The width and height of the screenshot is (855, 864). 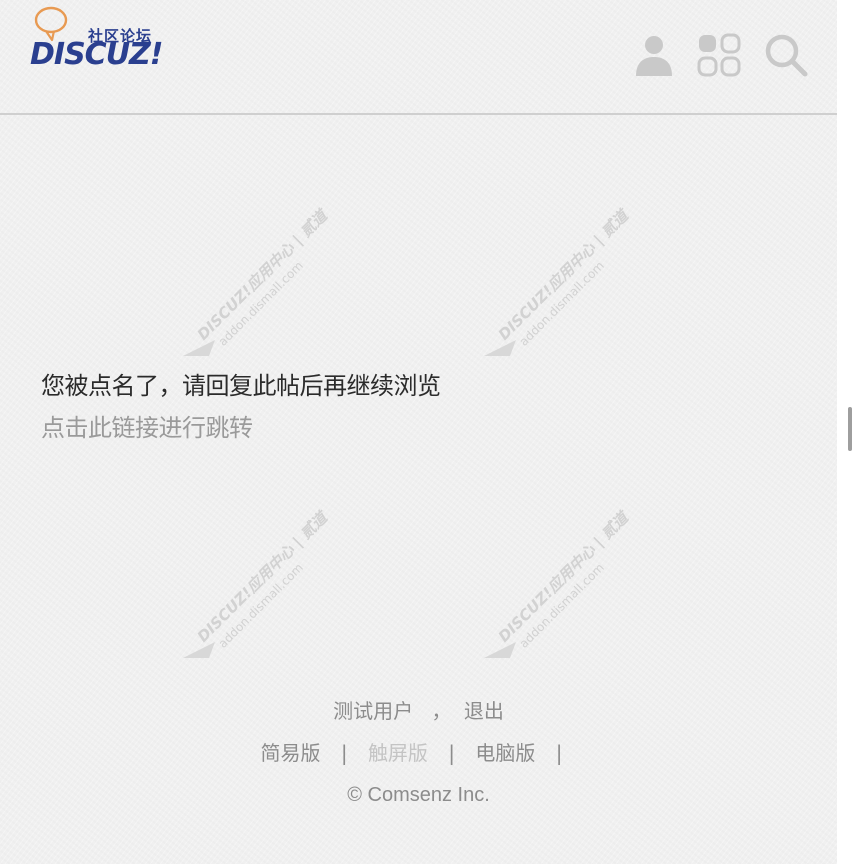 What do you see at coordinates (96, 54) in the screenshot?
I see `logo-wordmark: DISCUZ!` at bounding box center [96, 54].